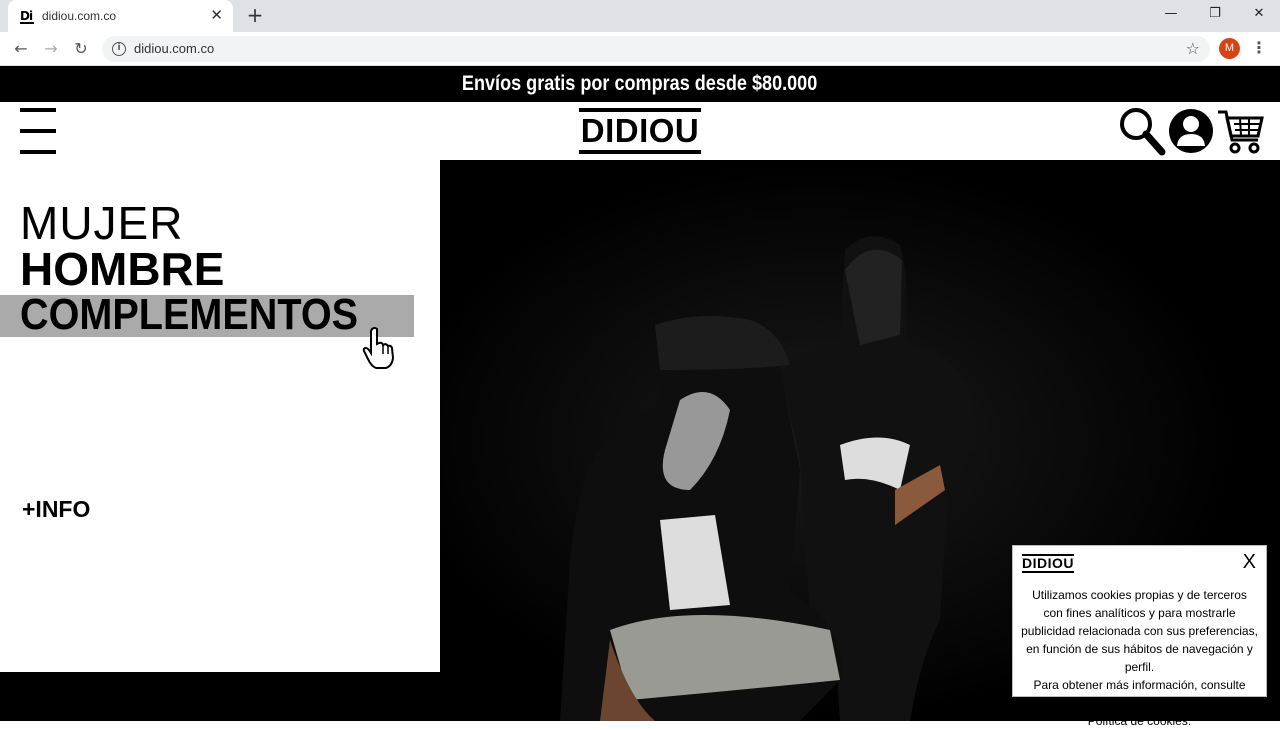  What do you see at coordinates (216, 15) in the screenshot?
I see `tab-close-icon: ✕` at bounding box center [216, 15].